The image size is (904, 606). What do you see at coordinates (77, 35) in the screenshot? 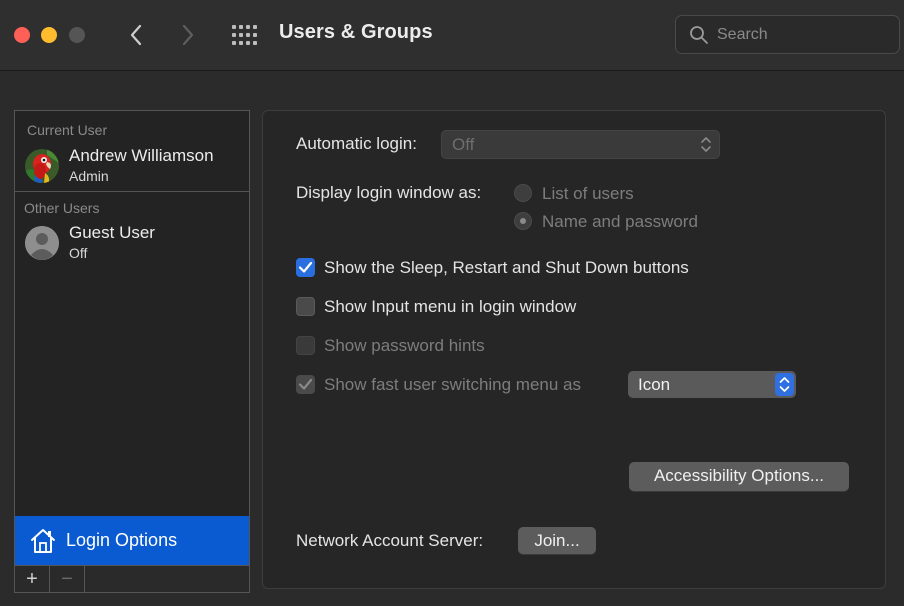
I see `zoom-window-button` at bounding box center [77, 35].